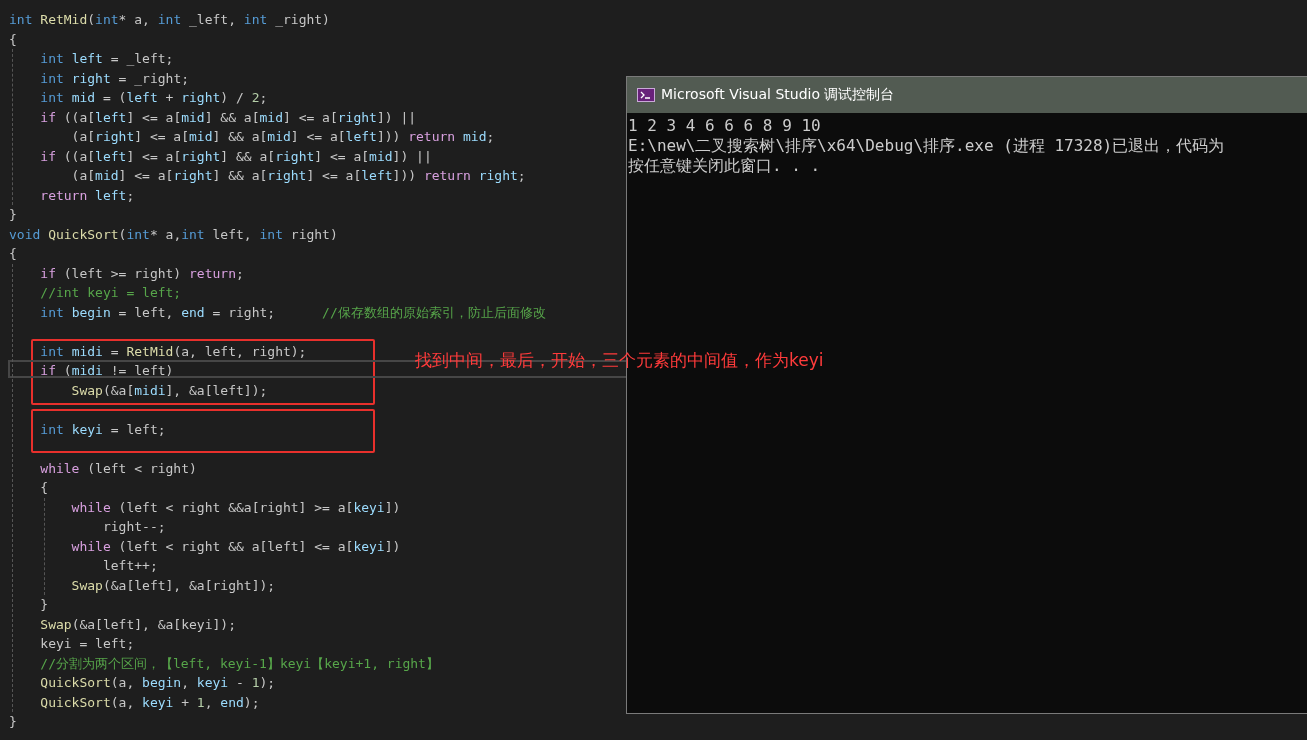 Image resolution: width=1307 pixels, height=740 pixels. What do you see at coordinates (173, 585) in the screenshot?
I see `code-line: Swap(&a[left], &a[right]);` at bounding box center [173, 585].